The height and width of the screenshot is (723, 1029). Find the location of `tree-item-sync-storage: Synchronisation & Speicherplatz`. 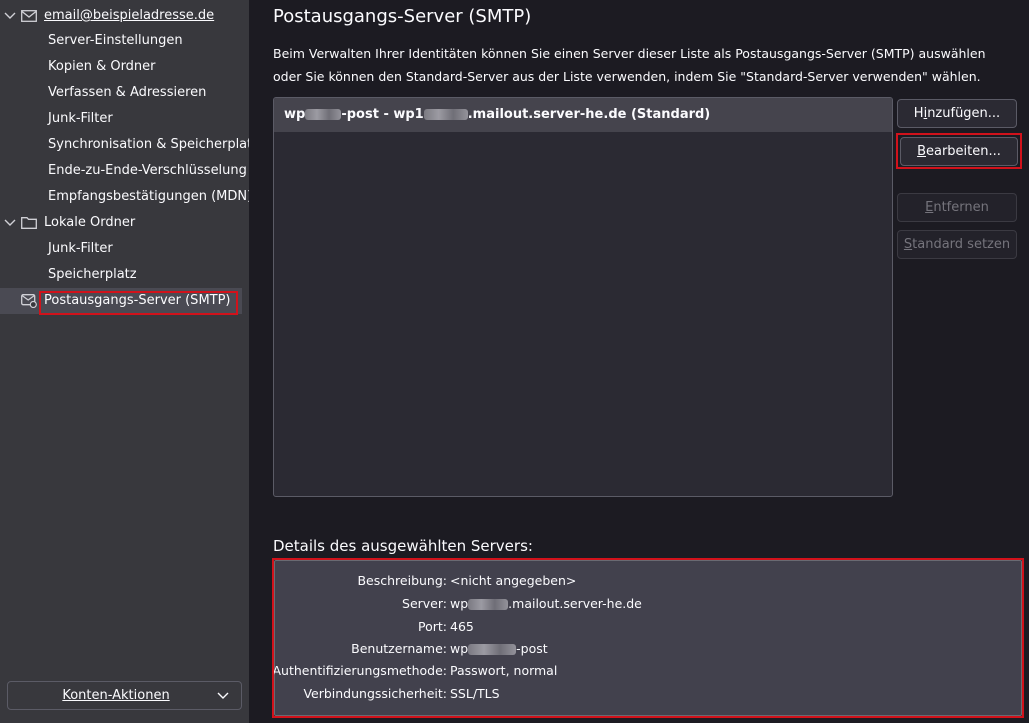

tree-item-sync-storage: Synchronisation & Speicherplatz is located at coordinates (129, 145).